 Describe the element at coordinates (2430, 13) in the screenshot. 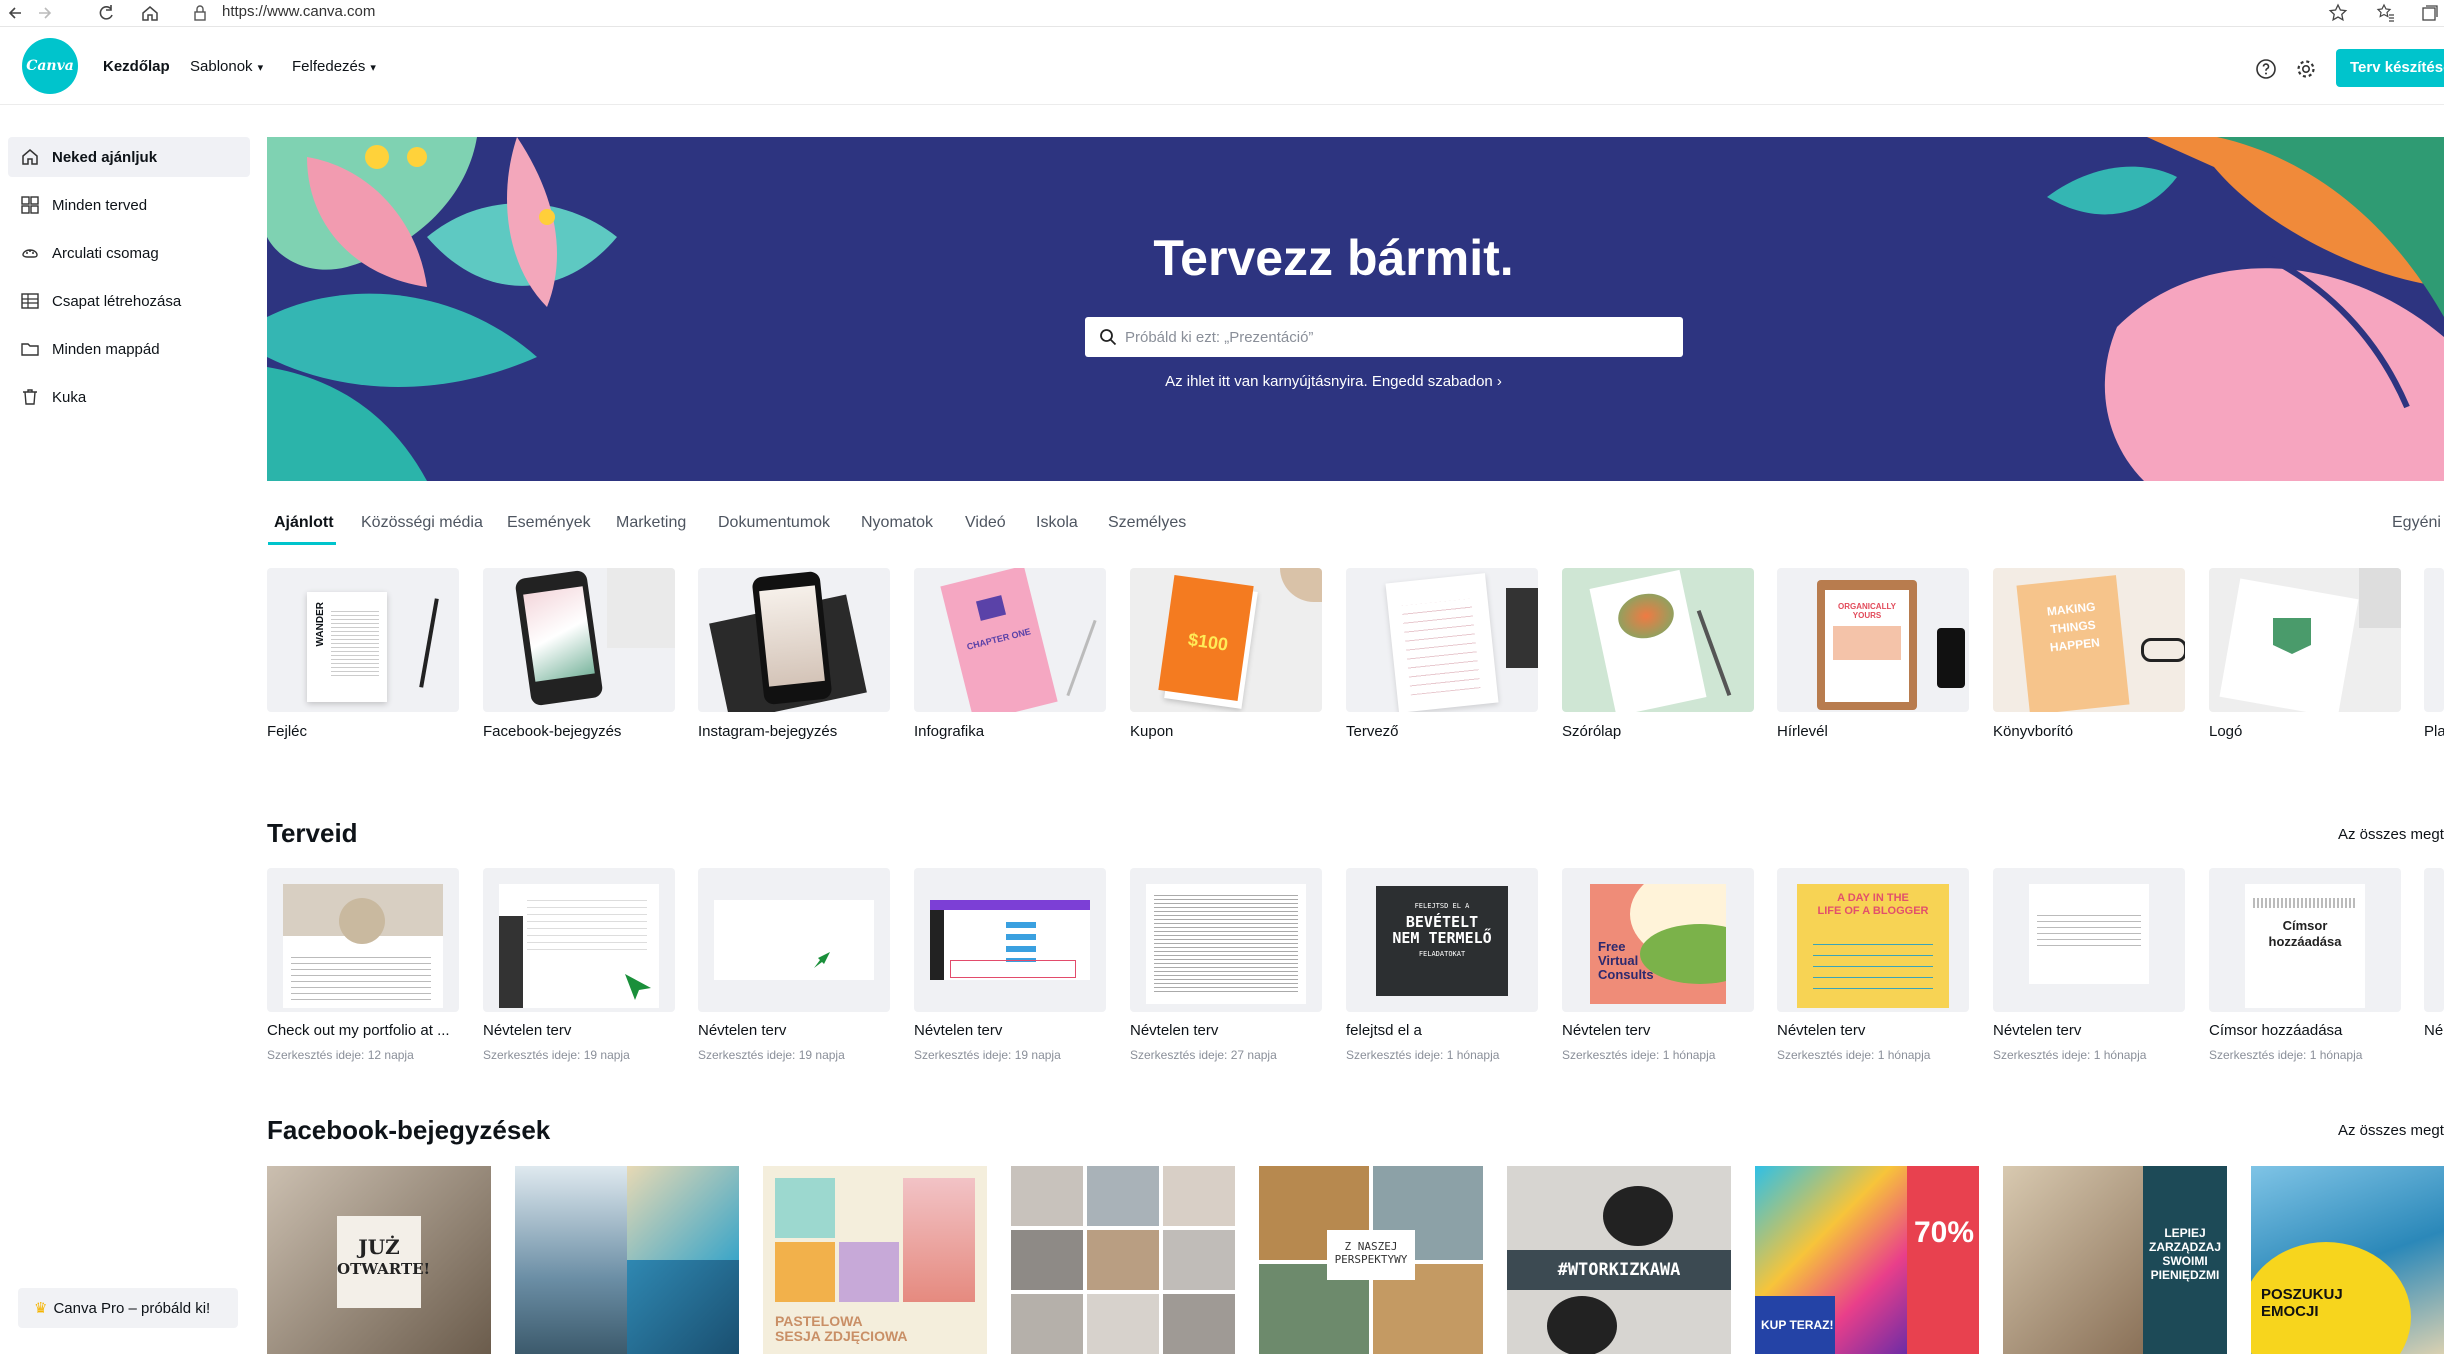

I see `collections-icon` at that location.